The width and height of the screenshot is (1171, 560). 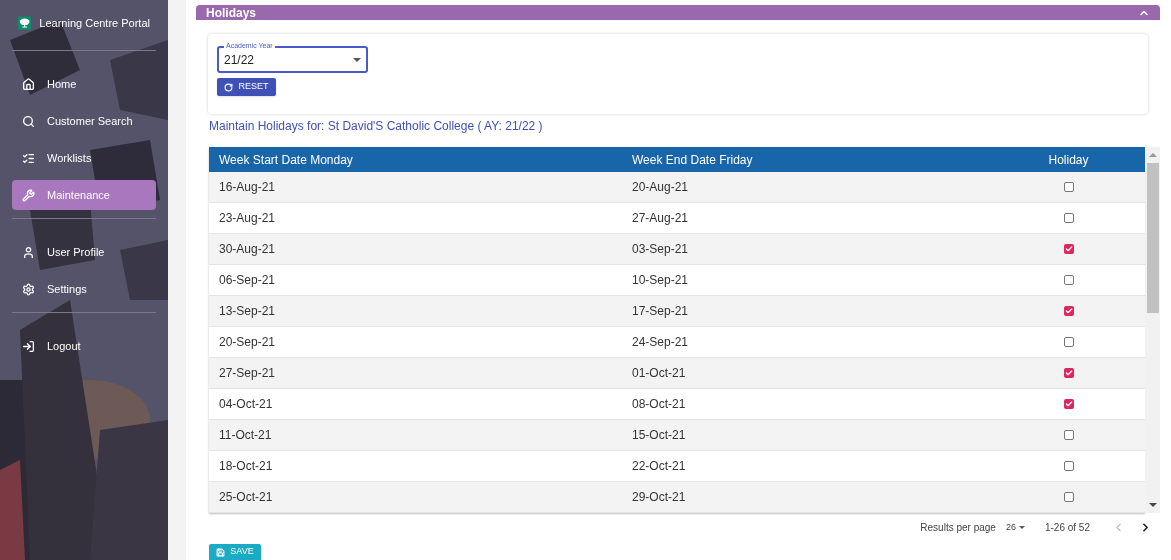 I want to click on page-range: 1-26 of 52, so click(x=1067, y=528).